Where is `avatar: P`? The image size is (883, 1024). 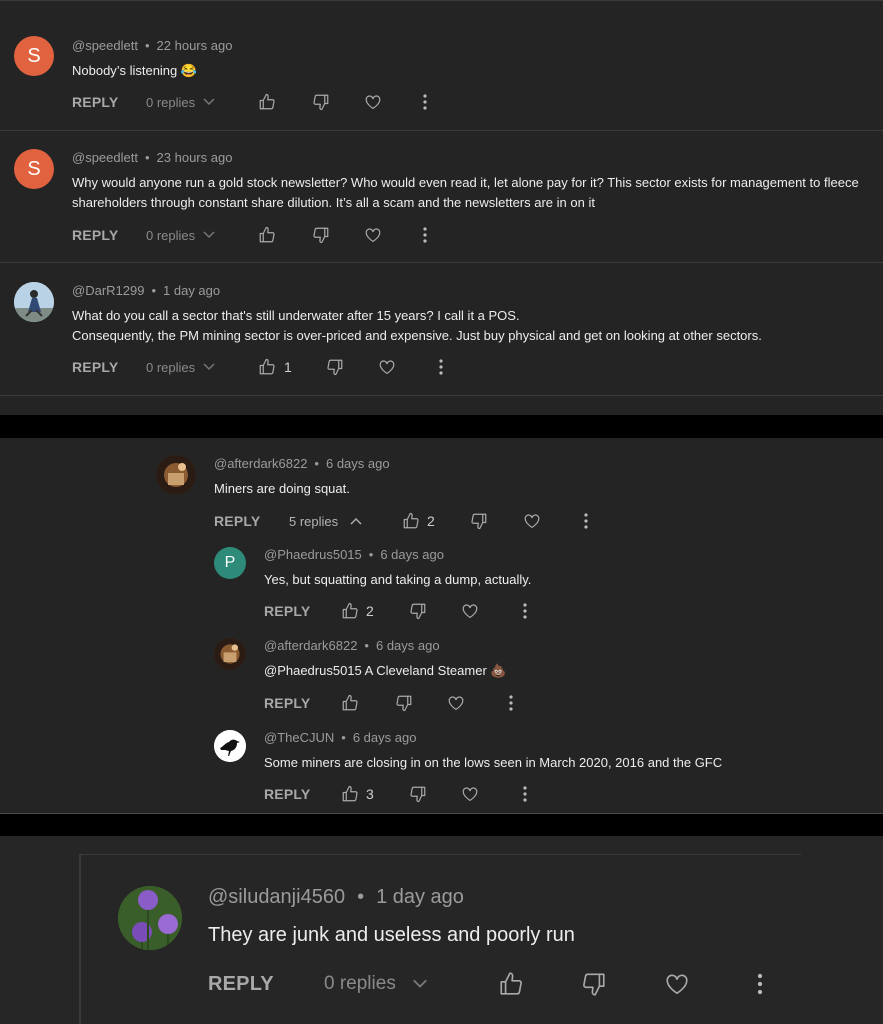 avatar: P is located at coordinates (230, 563).